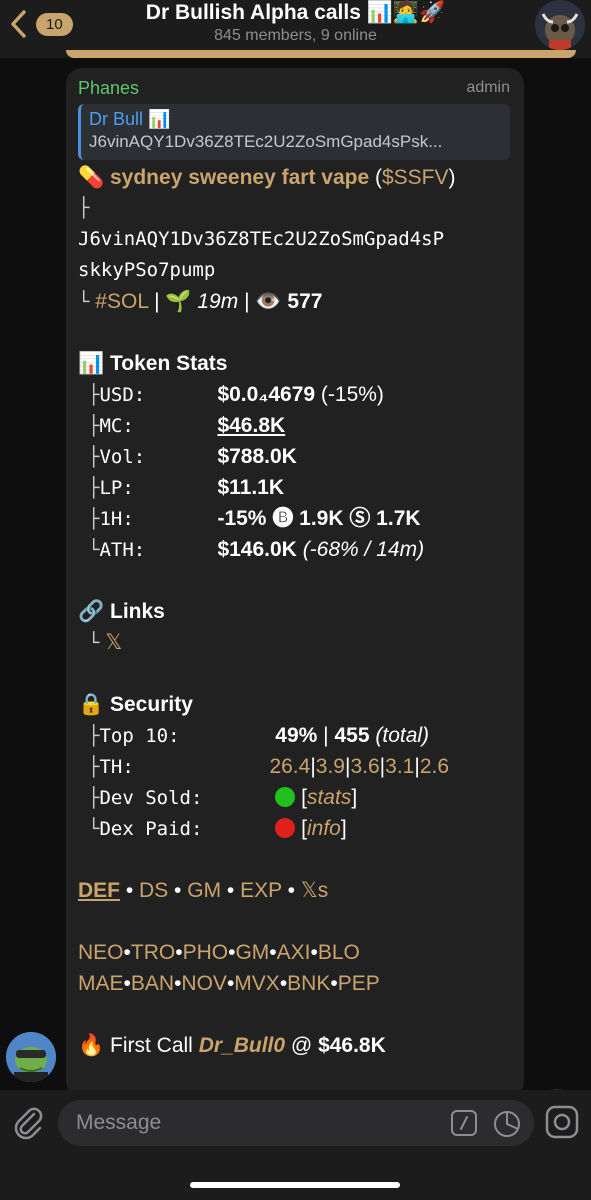 Image resolution: width=591 pixels, height=1200 pixels. Describe the element at coordinates (257, 456) in the screenshot. I see `stat-value: $788.0K` at that location.